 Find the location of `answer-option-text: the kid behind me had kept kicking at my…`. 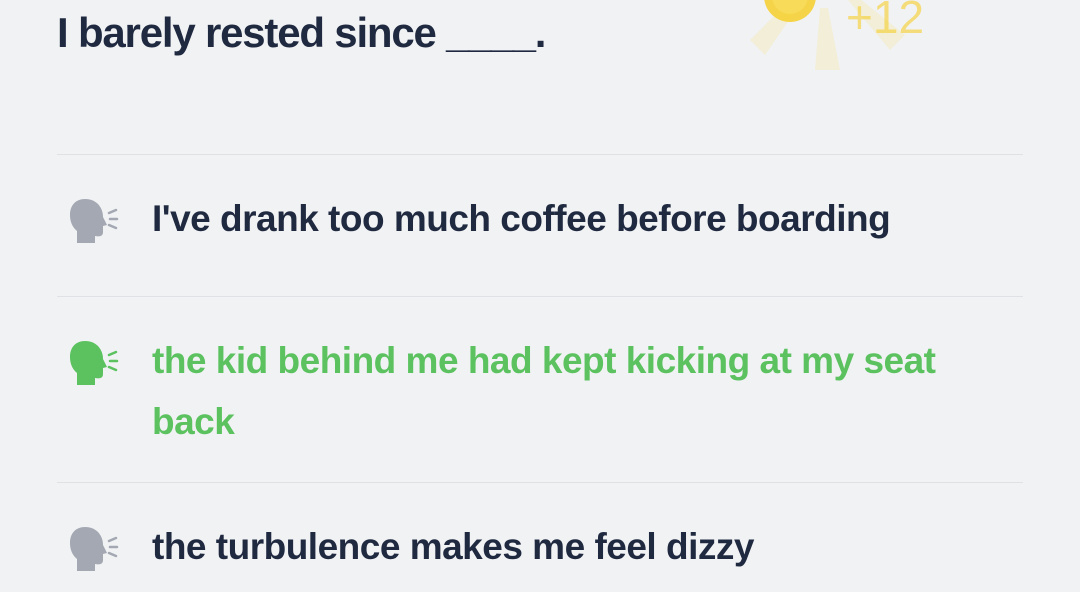

answer-option-text: the kid behind me had kept kicking at my… is located at coordinates (544, 391).